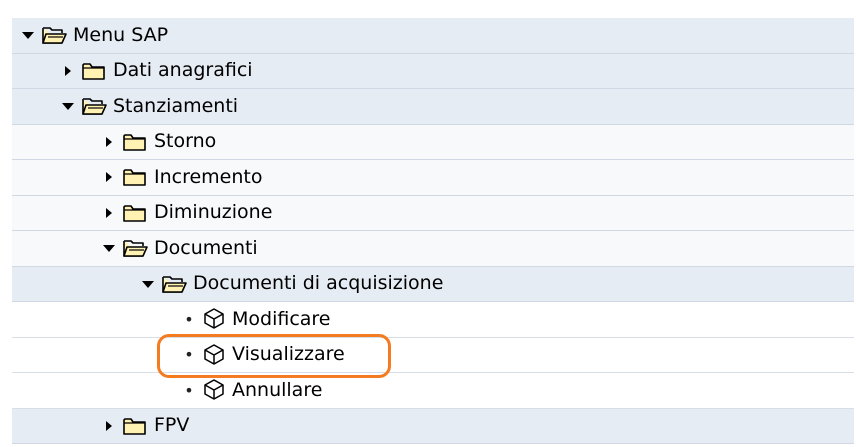 The width and height of the screenshot is (856, 447). I want to click on tree-node-dati-anagrafici: Dati anagrafici, so click(433, 71).